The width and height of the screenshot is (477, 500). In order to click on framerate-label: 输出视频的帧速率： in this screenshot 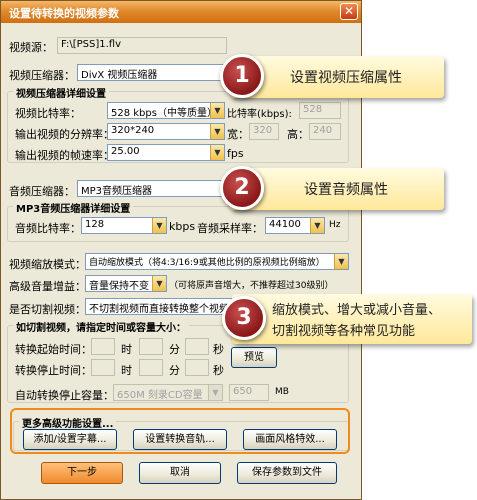, I will do `click(64, 155)`.